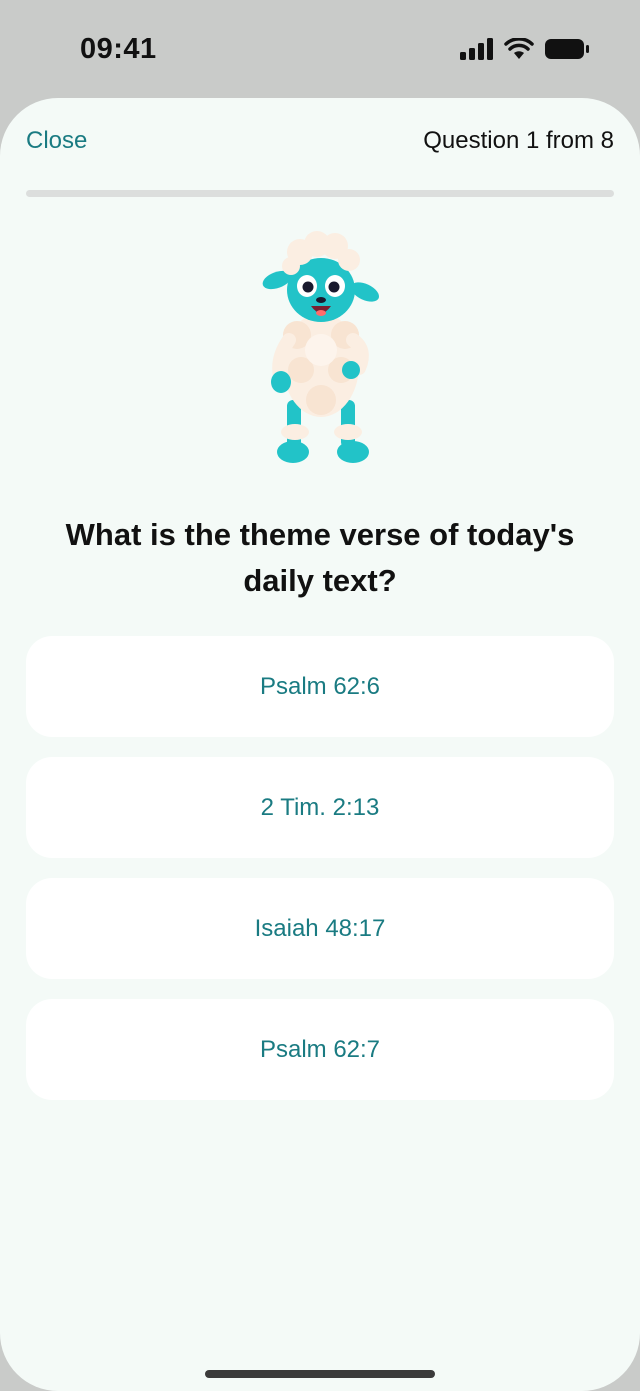  Describe the element at coordinates (320, 193) in the screenshot. I see `progress-bar` at that location.